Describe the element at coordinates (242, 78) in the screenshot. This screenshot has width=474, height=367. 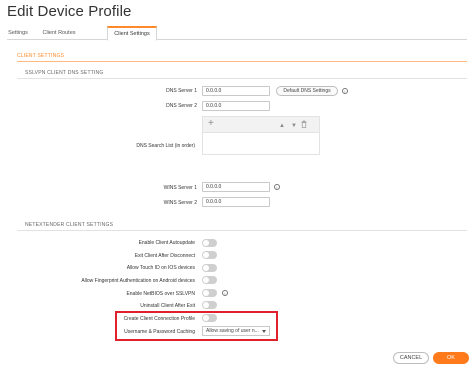
I see `sslvpn-divider` at that location.